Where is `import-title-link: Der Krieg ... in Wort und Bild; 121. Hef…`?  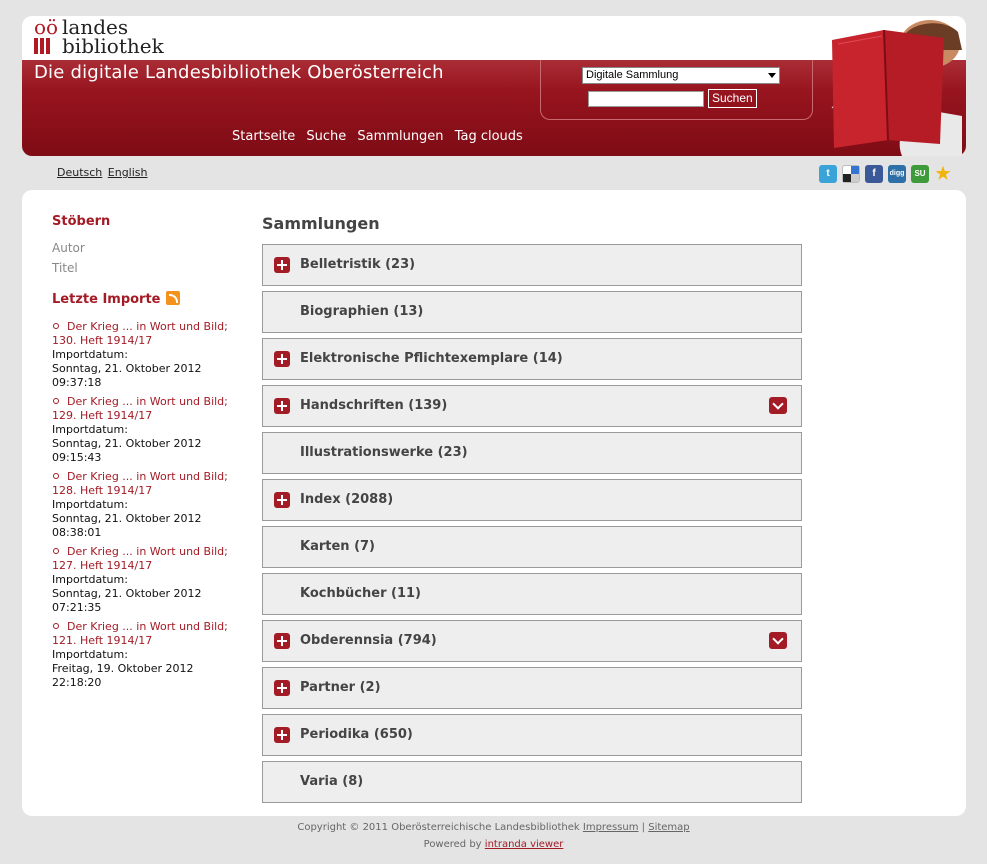
import-title-link: Der Krieg ... in Wort und Bild; 121. Hef… is located at coordinates (147, 634).